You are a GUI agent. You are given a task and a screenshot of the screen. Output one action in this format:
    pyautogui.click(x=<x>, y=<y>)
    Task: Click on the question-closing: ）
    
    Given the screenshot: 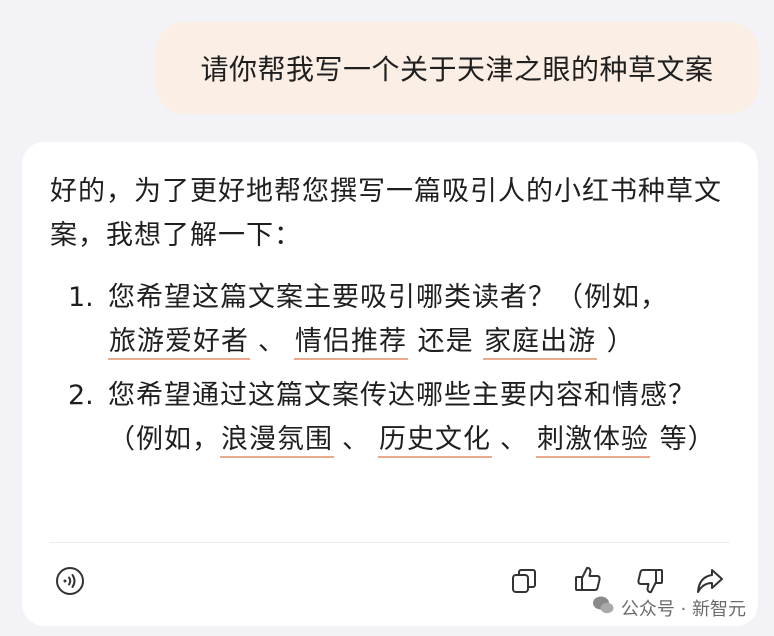 What is the action you would take?
    pyautogui.click(x=616, y=341)
    